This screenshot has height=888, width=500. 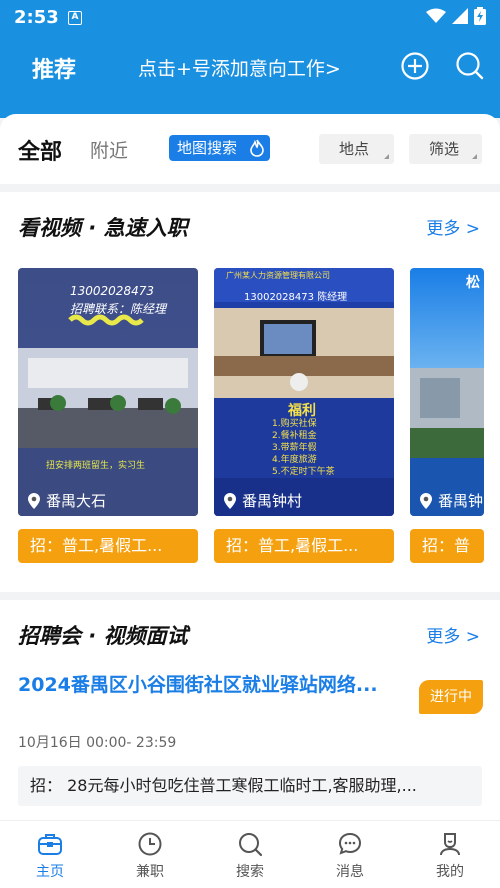 What do you see at coordinates (112, 291) in the screenshot?
I see `thumb-phone-text: 13002028473` at bounding box center [112, 291].